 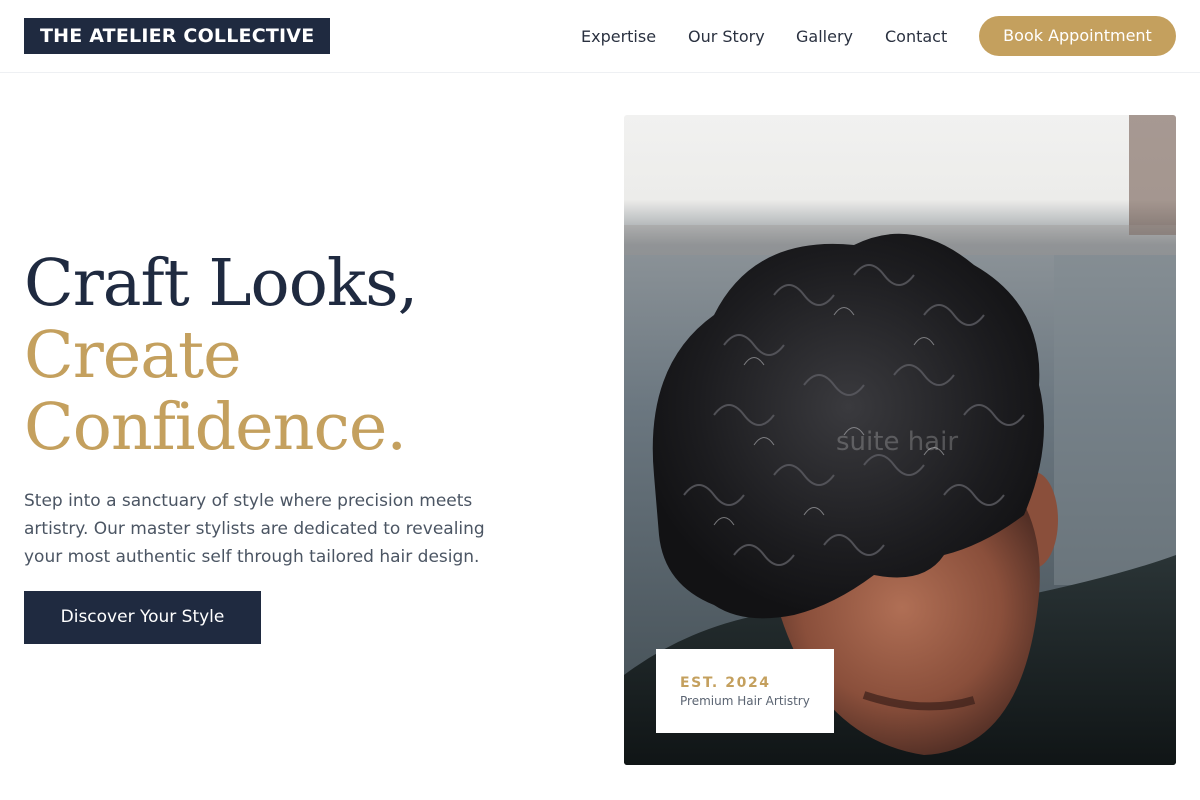 I want to click on established-badge: EST. 2024 Premium Hair Artistry, so click(x=745, y=691).